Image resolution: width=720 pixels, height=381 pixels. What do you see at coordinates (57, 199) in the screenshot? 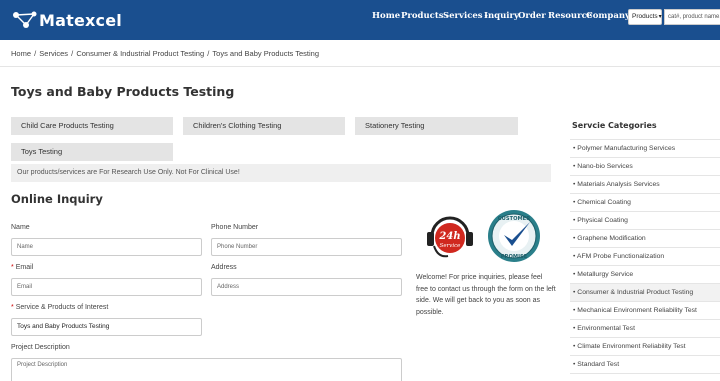
I see `inquiry-title: Online Inquiry` at bounding box center [57, 199].